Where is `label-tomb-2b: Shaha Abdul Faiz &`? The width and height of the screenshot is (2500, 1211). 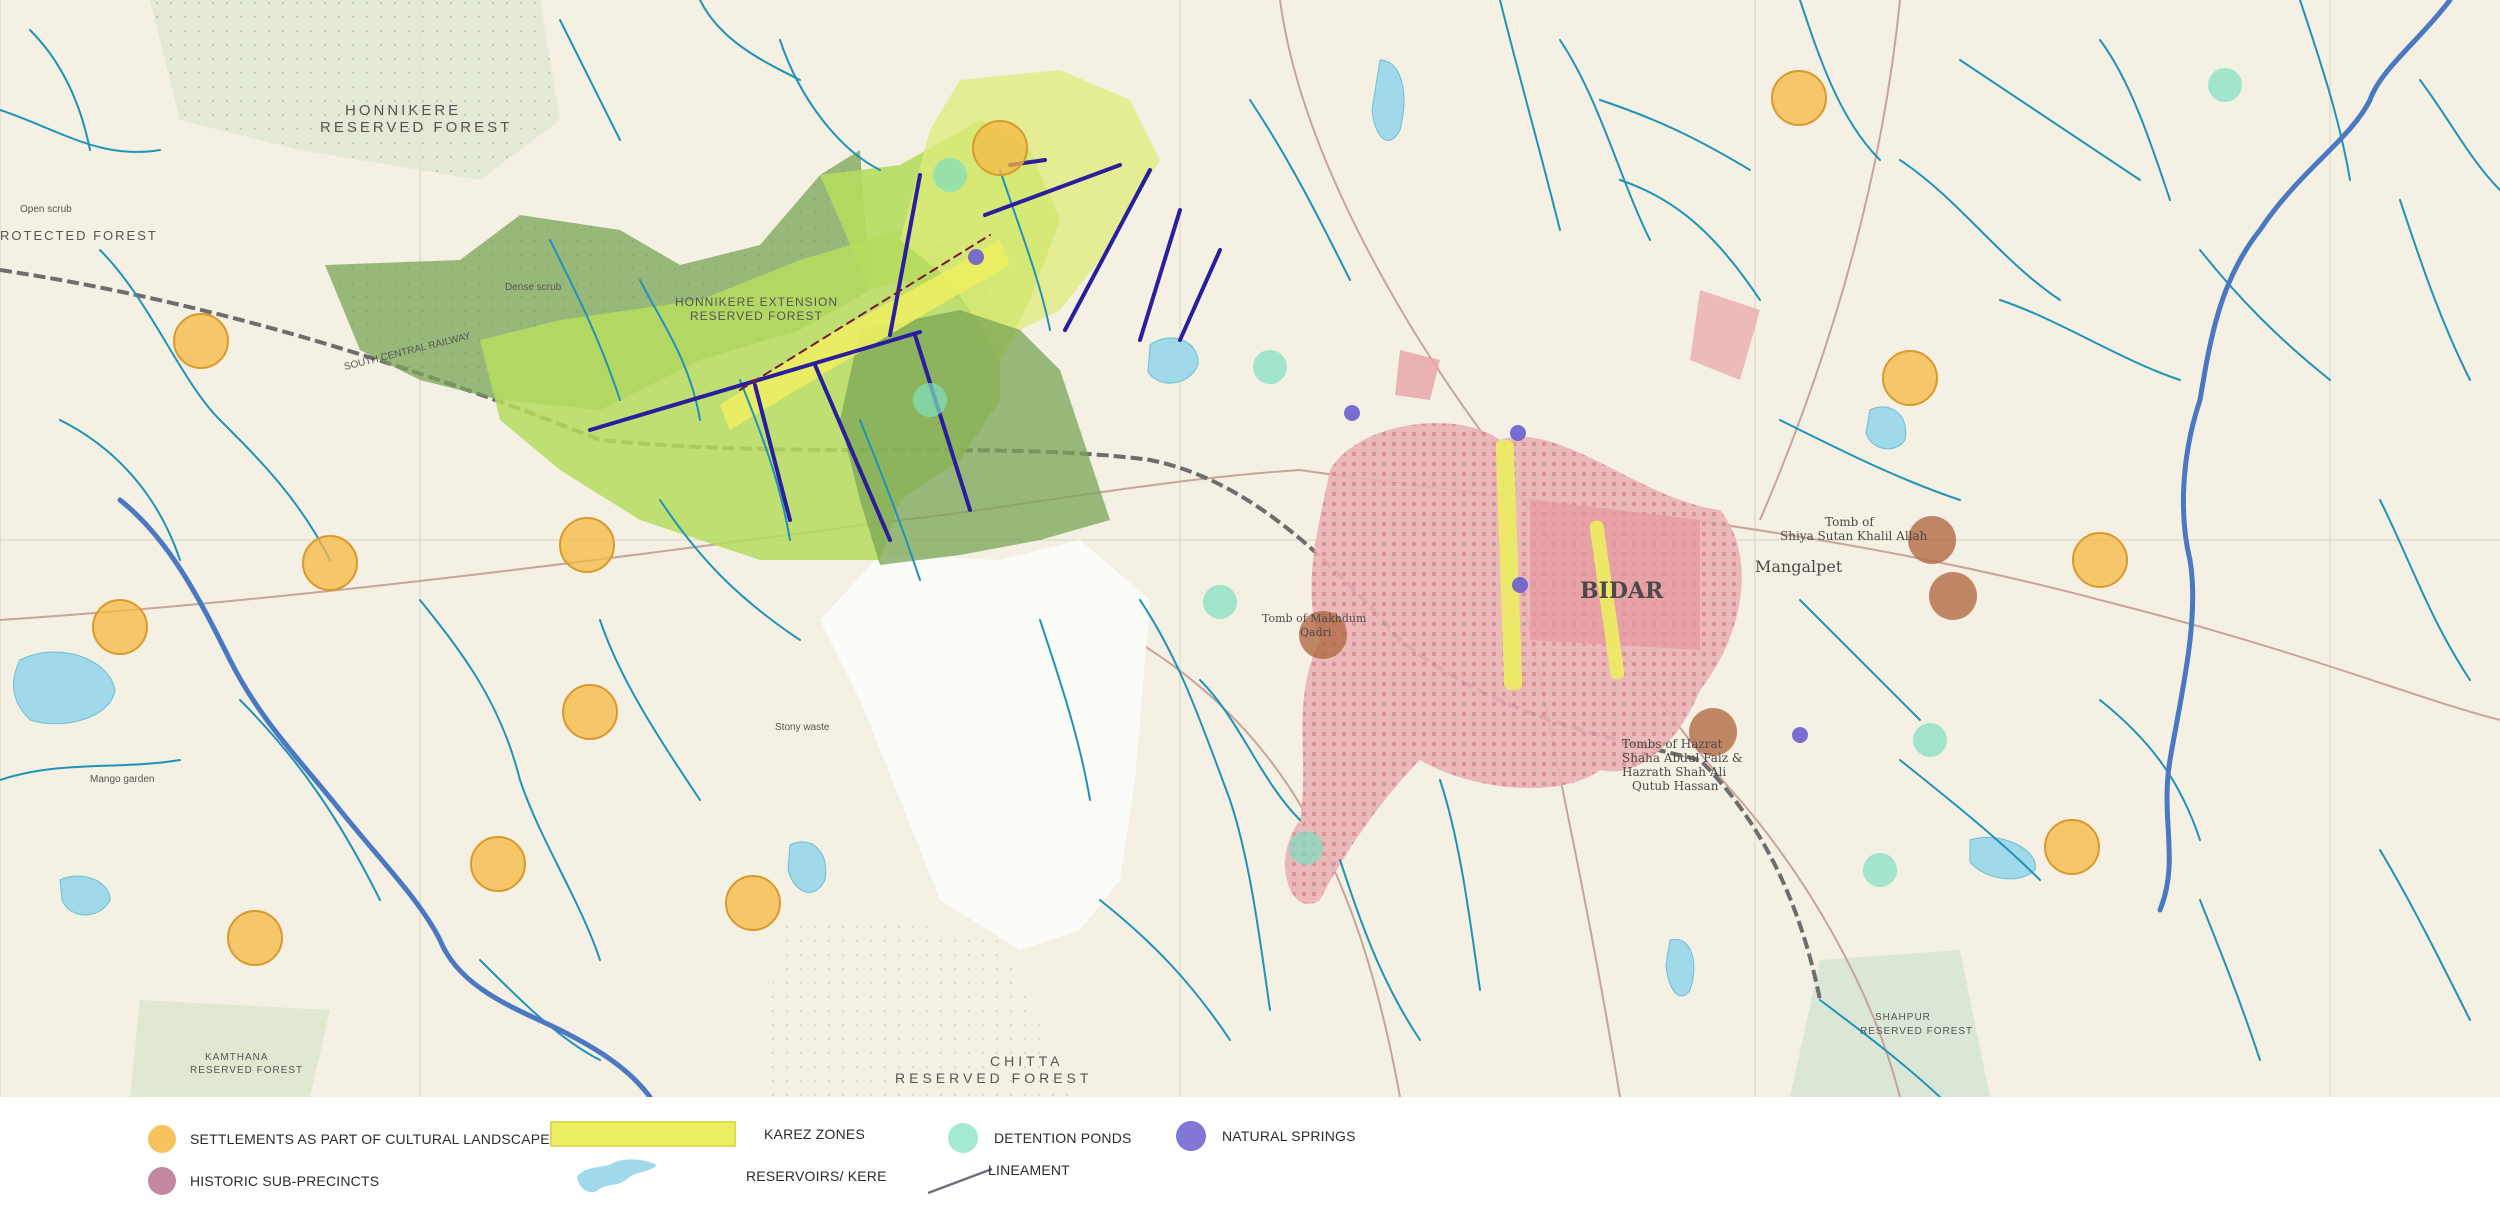
label-tomb-2b: Shaha Abdul Faiz & is located at coordinates (1682, 758).